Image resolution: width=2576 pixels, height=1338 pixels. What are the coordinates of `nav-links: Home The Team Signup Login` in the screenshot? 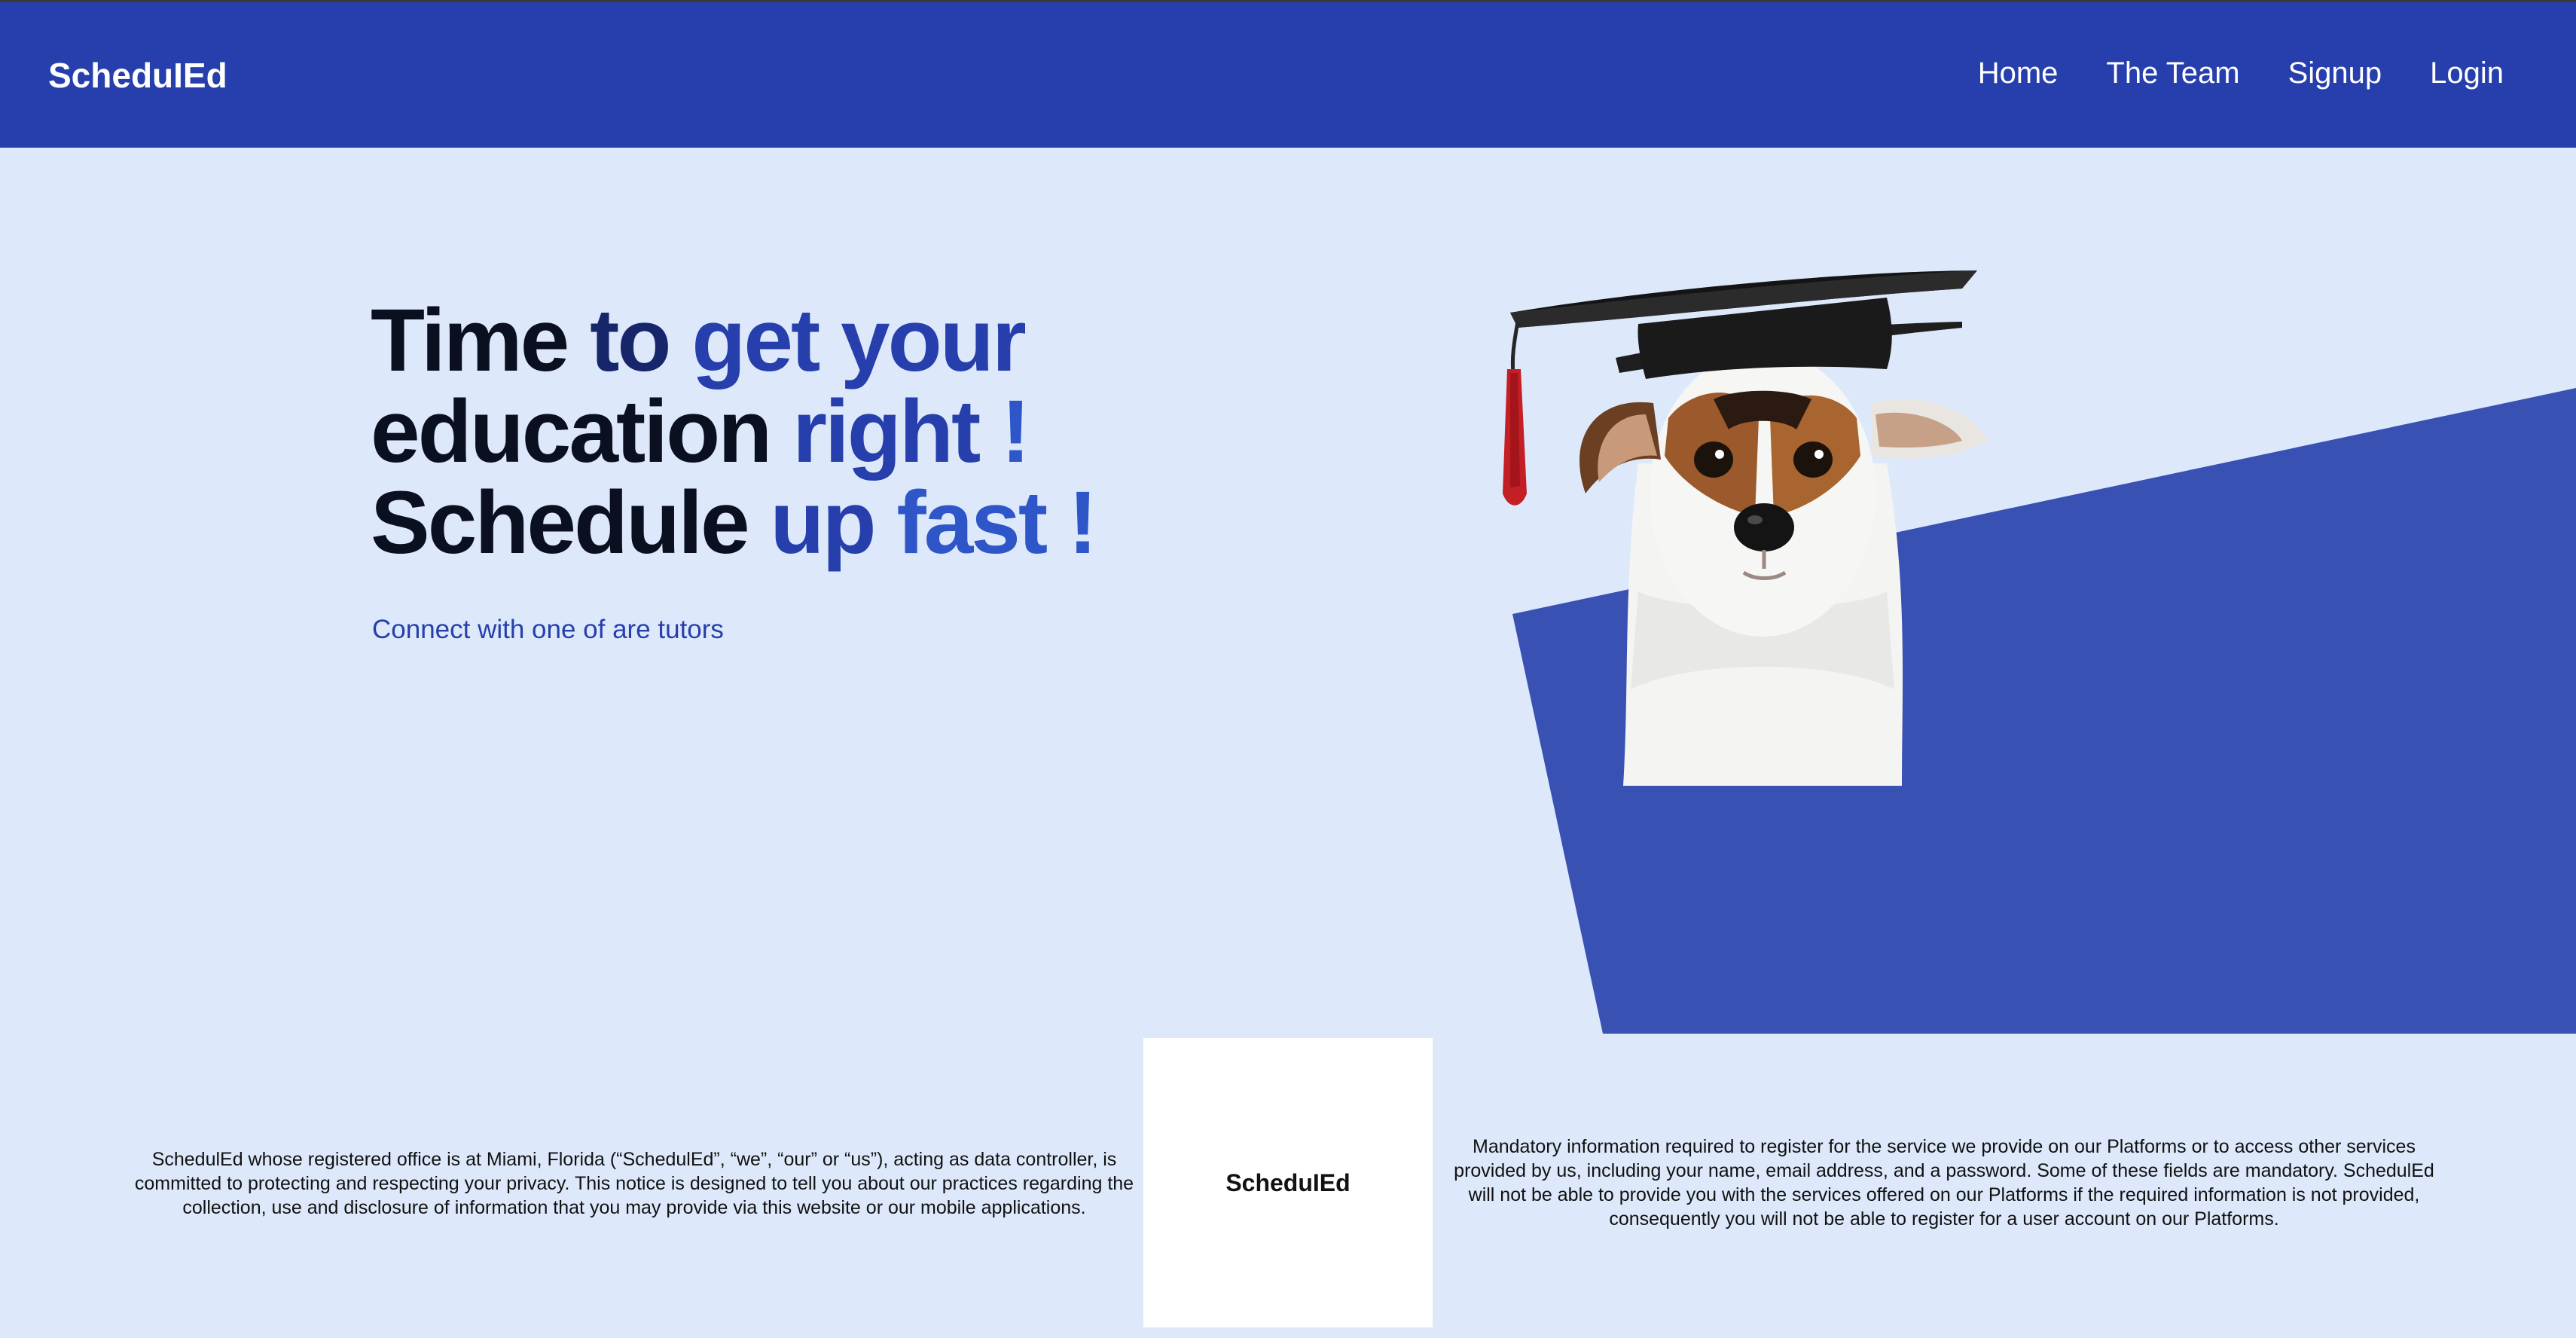 It's located at (2241, 73).